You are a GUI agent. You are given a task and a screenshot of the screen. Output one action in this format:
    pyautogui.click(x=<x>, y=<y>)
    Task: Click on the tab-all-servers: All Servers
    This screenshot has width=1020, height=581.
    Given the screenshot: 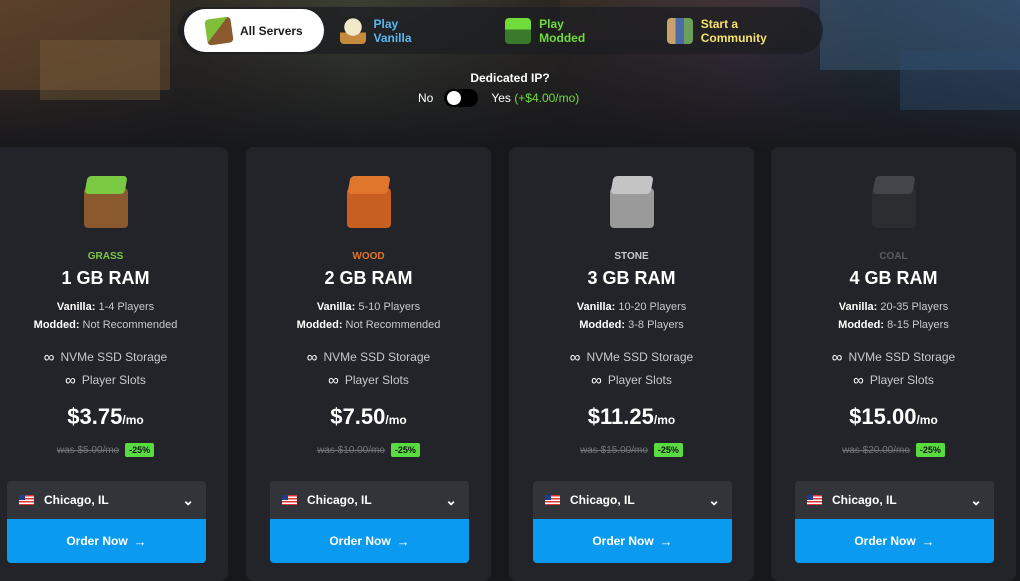 What is the action you would take?
    pyautogui.click(x=254, y=30)
    